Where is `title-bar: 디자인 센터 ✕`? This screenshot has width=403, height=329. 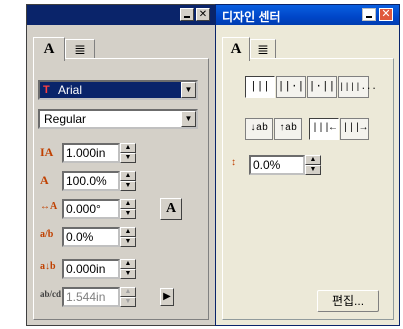
title-bar: 디자인 센터 ✕ is located at coordinates (307, 15).